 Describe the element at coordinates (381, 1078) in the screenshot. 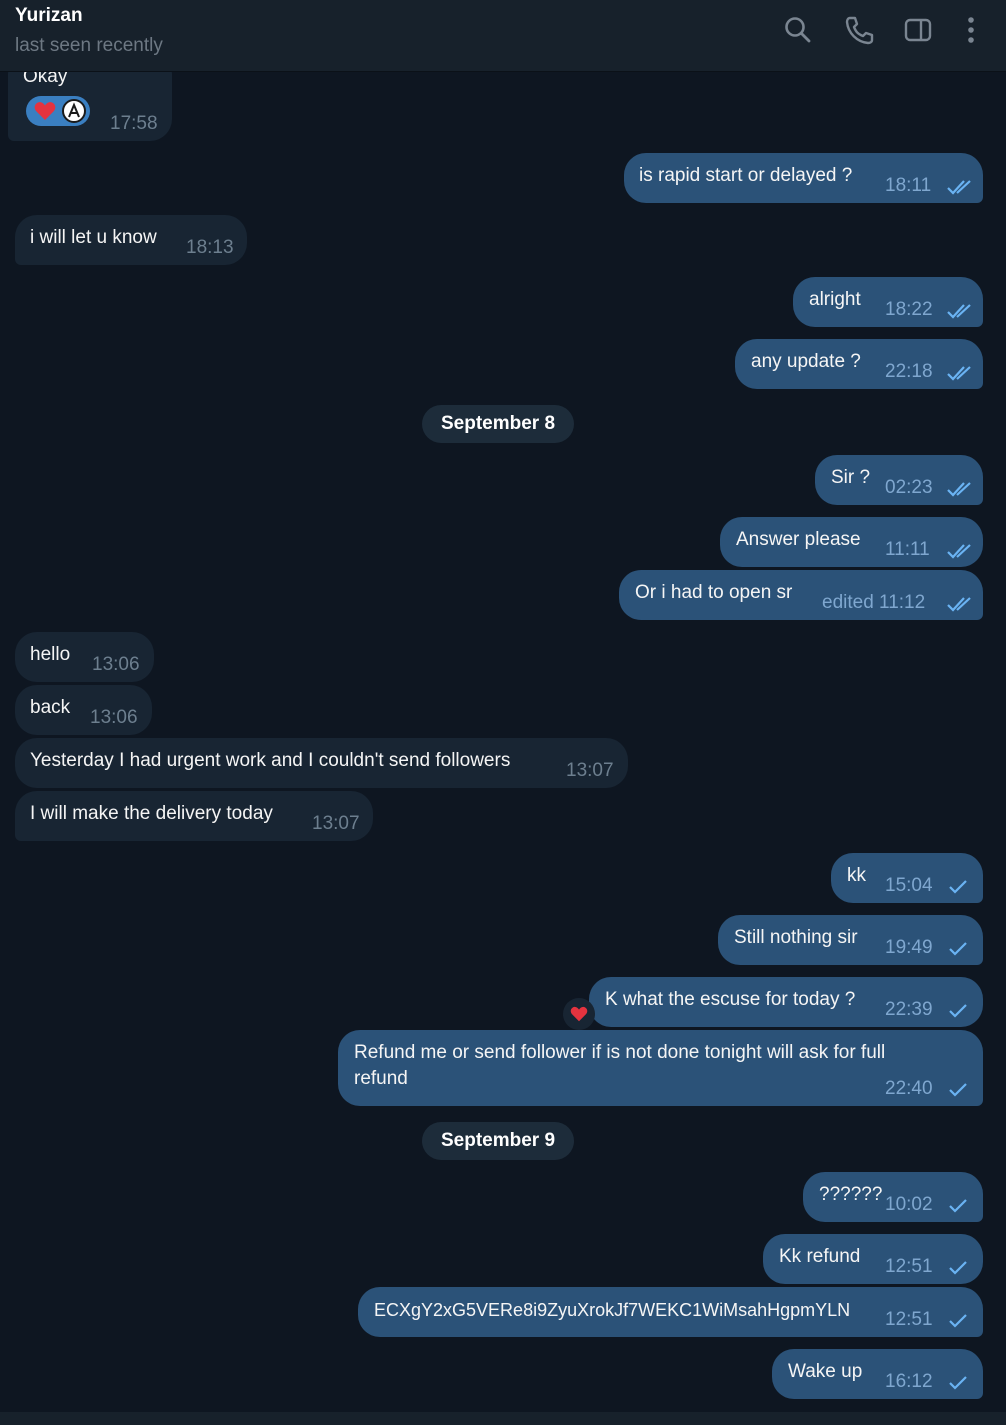

I see `message-text-line-2: refund` at that location.